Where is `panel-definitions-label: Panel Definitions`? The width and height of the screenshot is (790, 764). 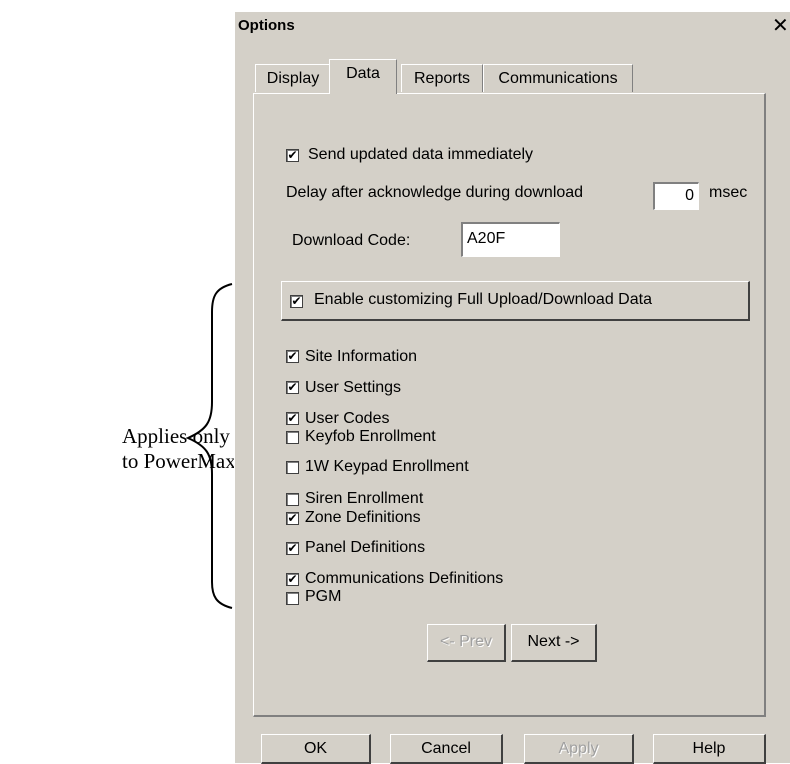
panel-definitions-label: Panel Definitions is located at coordinates (365, 547).